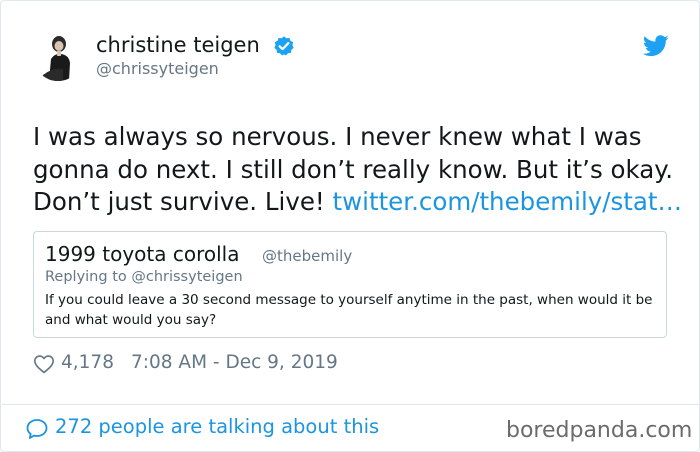  Describe the element at coordinates (157, 68) in the screenshot. I see `author-handle: @chrissyteigen` at that location.